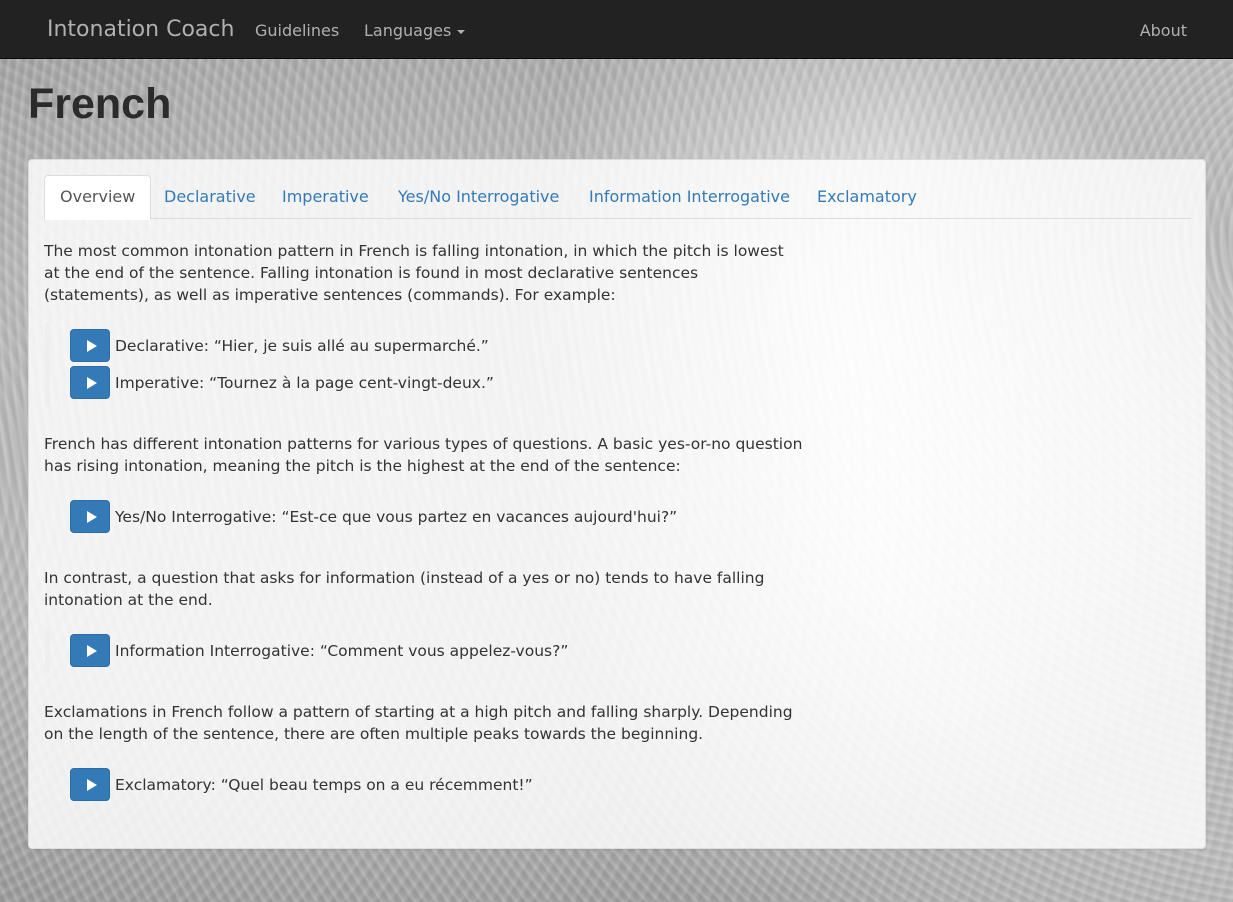  What do you see at coordinates (689, 197) in the screenshot?
I see `tab-information-interrogative: Information Interrogative` at bounding box center [689, 197].